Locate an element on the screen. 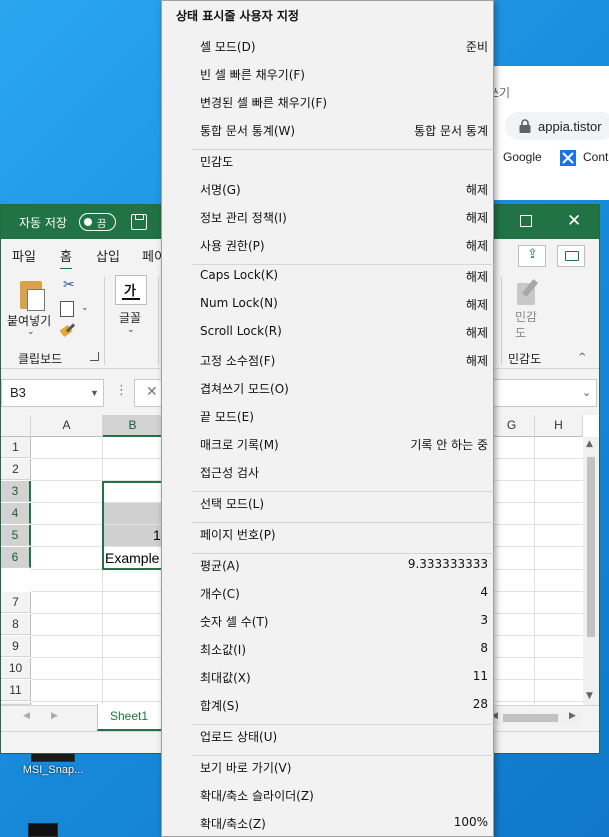  row-header: 7 is located at coordinates (16, 602).